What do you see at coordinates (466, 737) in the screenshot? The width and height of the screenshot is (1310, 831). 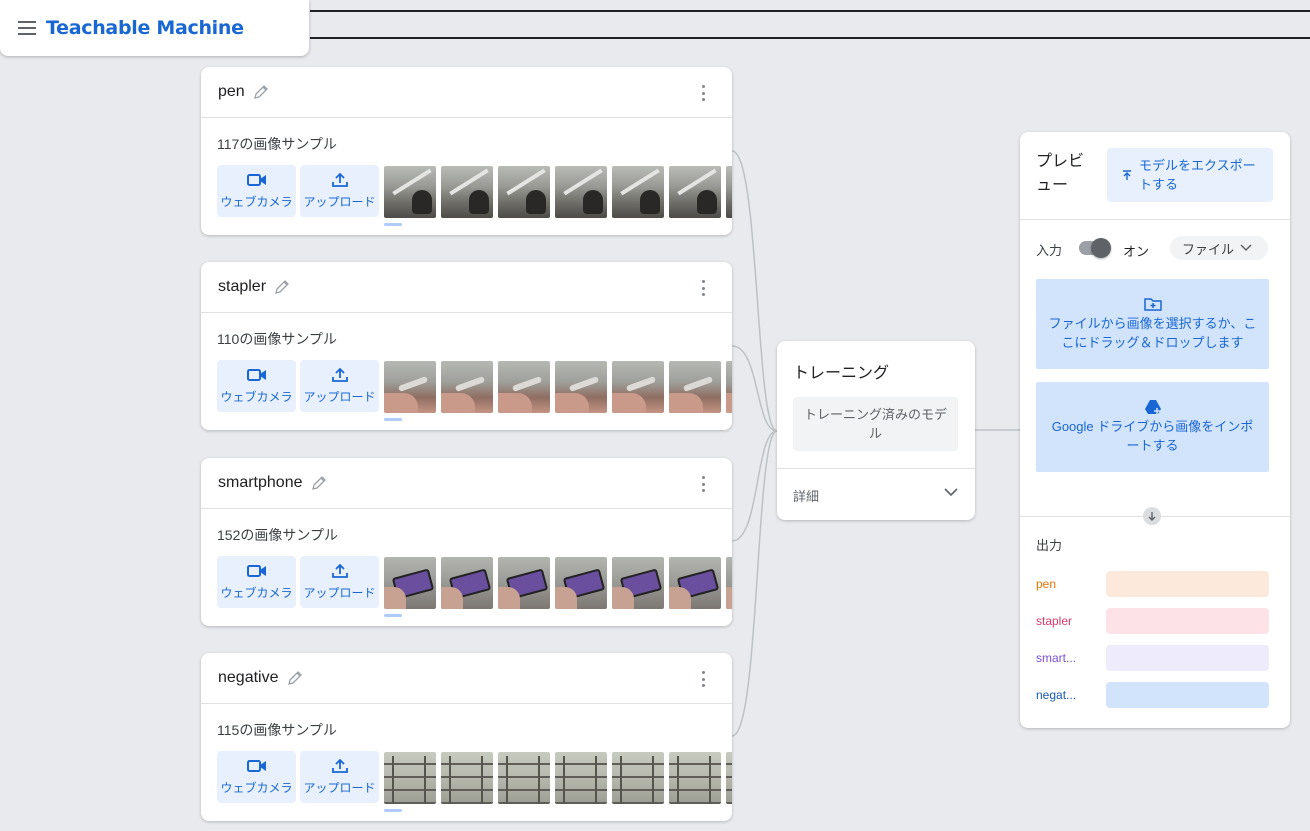 I see `class-card: negative 115の画像サンプル ウェブカメラ アップロード` at bounding box center [466, 737].